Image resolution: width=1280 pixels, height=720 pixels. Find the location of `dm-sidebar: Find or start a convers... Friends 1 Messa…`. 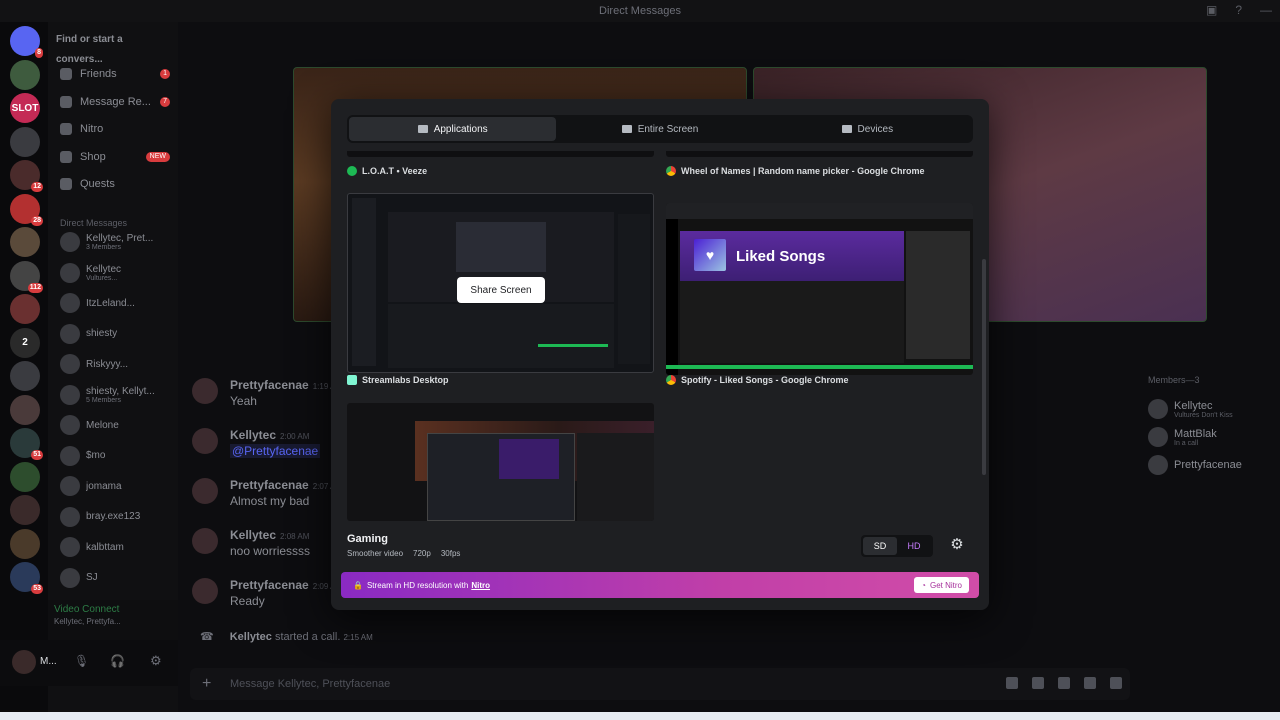

dm-sidebar: Find or start a convers... Friends 1 Messa… is located at coordinates (113, 367).